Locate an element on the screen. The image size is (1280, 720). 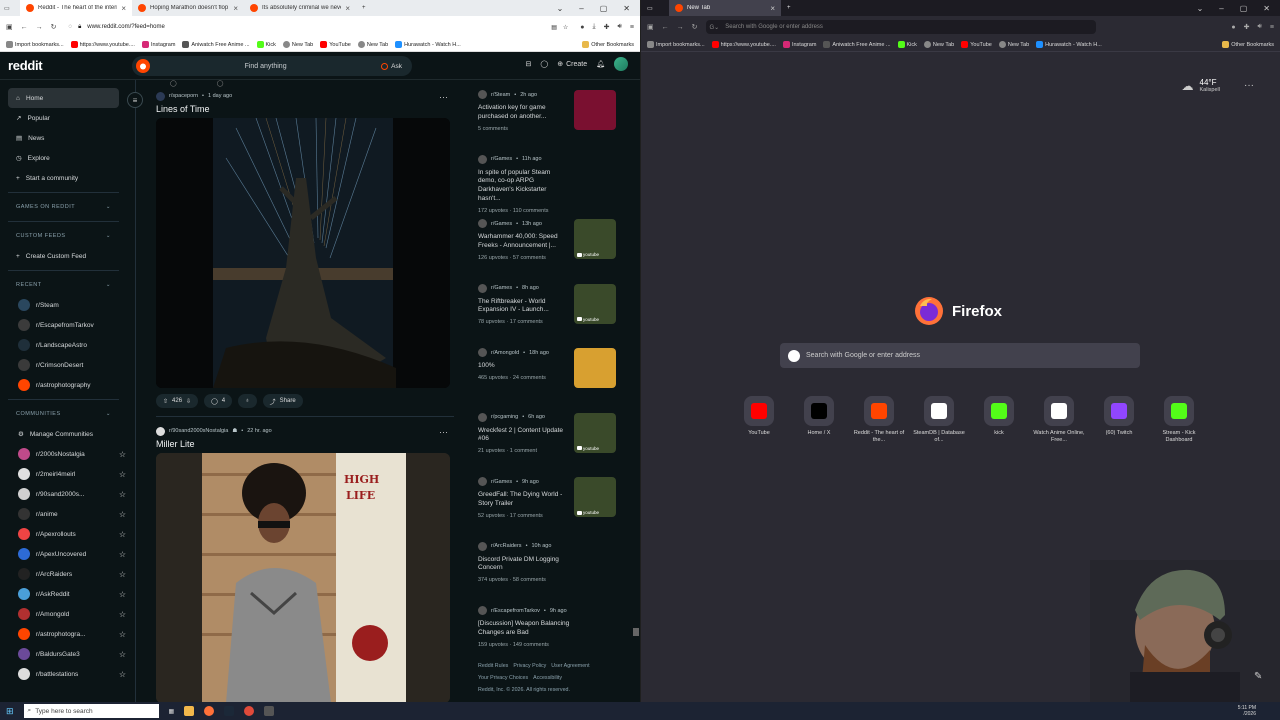
other-bookmarks: Other Bookmarks is located at coordinates (1248, 44).